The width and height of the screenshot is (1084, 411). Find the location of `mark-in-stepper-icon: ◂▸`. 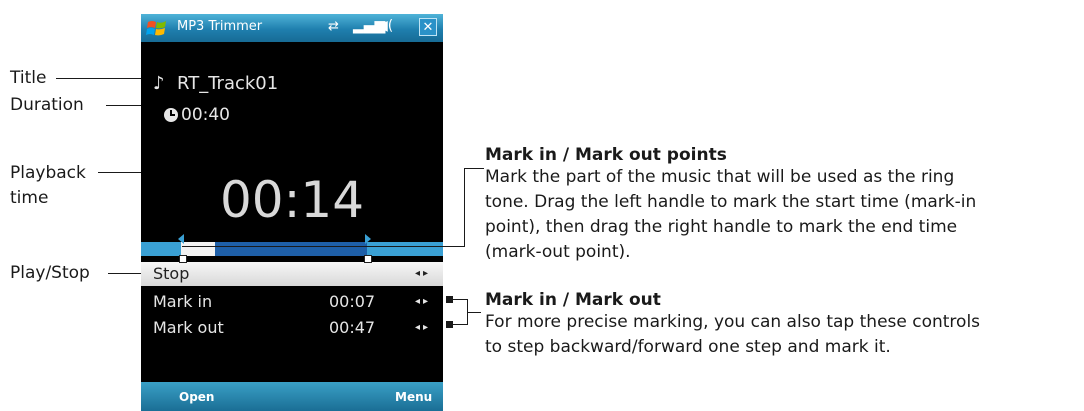

mark-in-stepper-icon: ◂▸ is located at coordinates (423, 301).